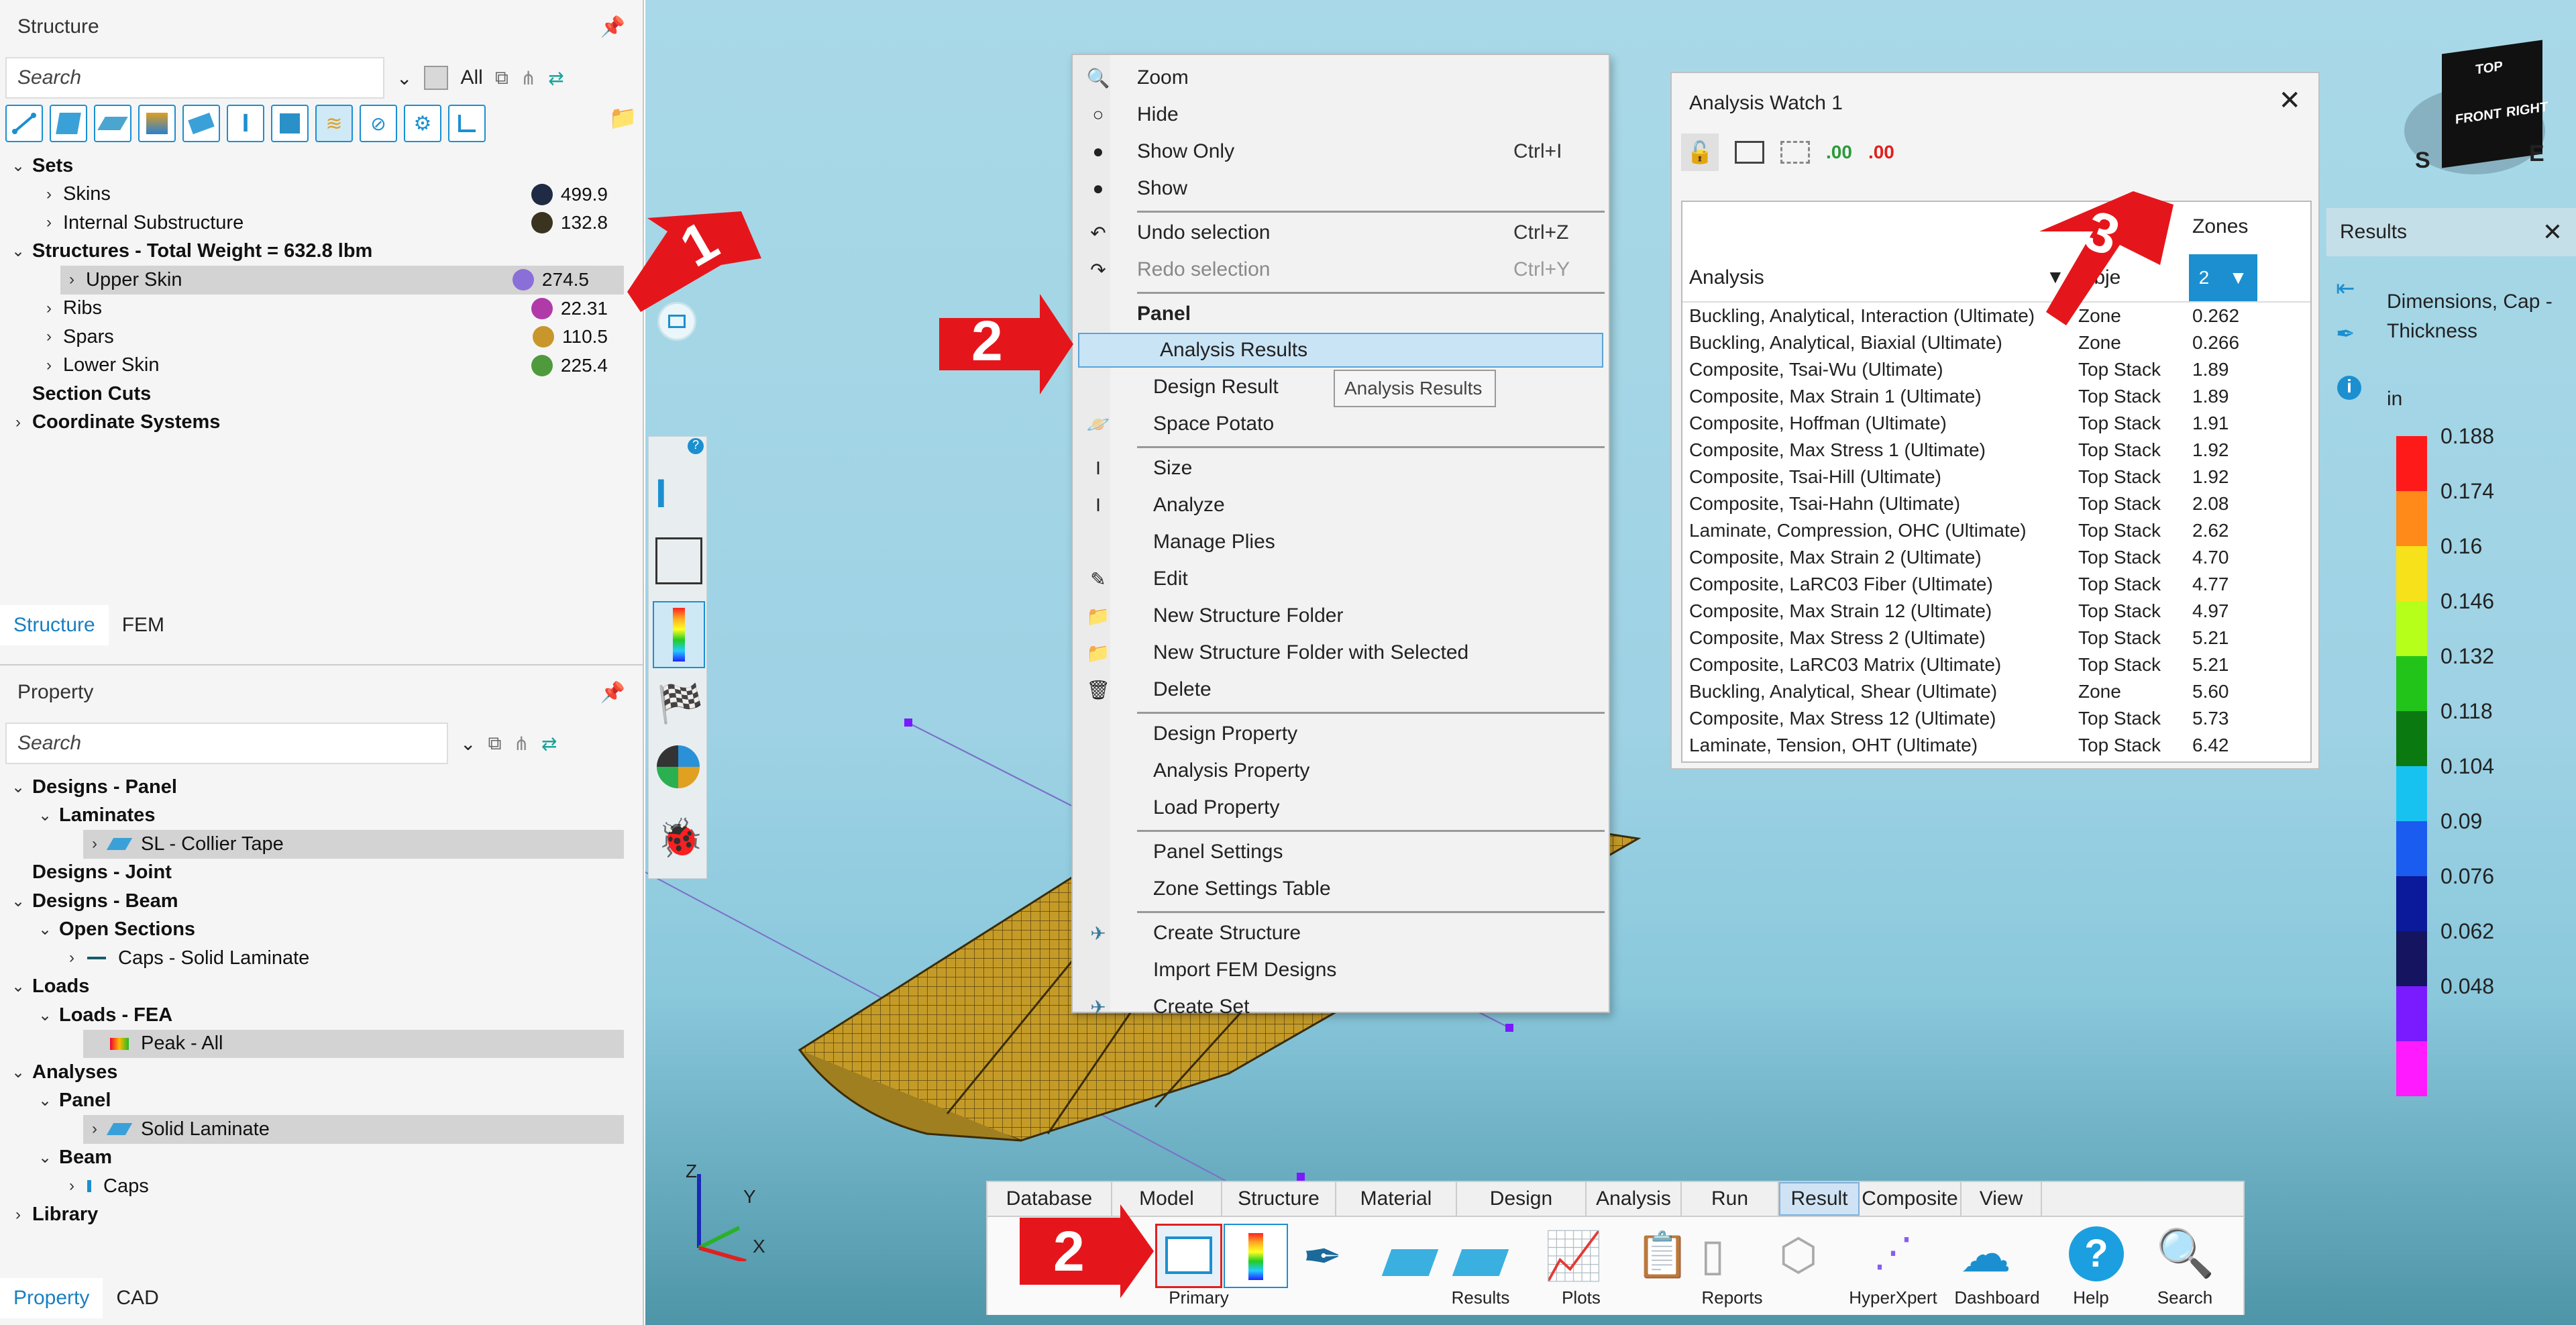  What do you see at coordinates (678, 560) in the screenshot?
I see `viewer-glasses-icon` at bounding box center [678, 560].